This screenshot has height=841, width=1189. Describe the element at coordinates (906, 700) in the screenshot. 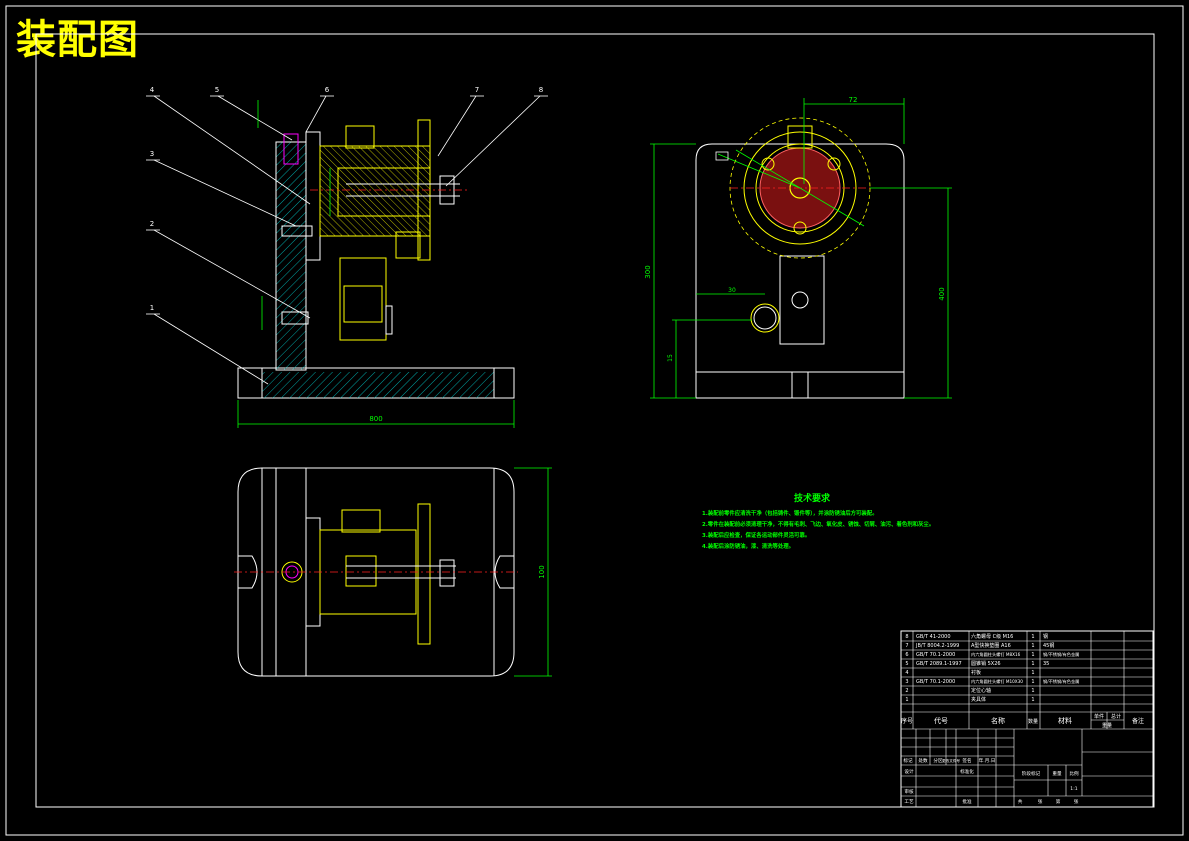

I see `bom-row-1-no: 1` at that location.